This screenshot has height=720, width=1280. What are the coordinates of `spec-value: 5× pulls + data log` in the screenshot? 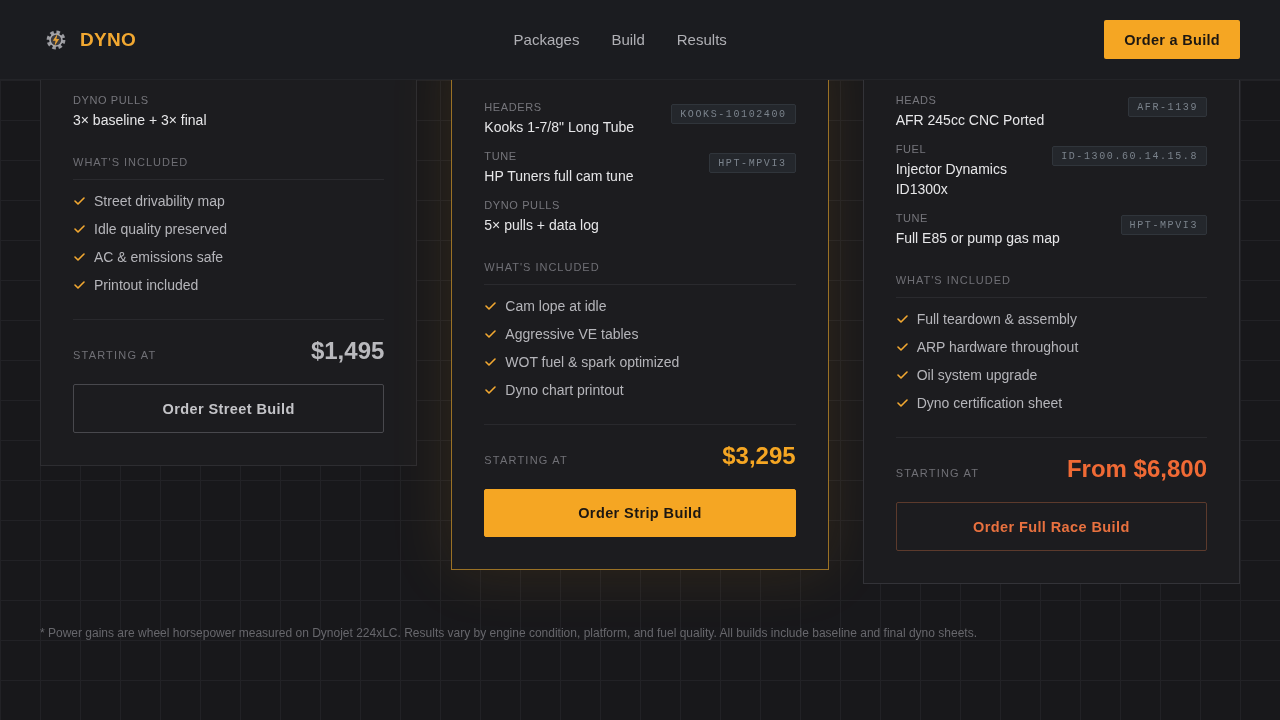 It's located at (541, 225).